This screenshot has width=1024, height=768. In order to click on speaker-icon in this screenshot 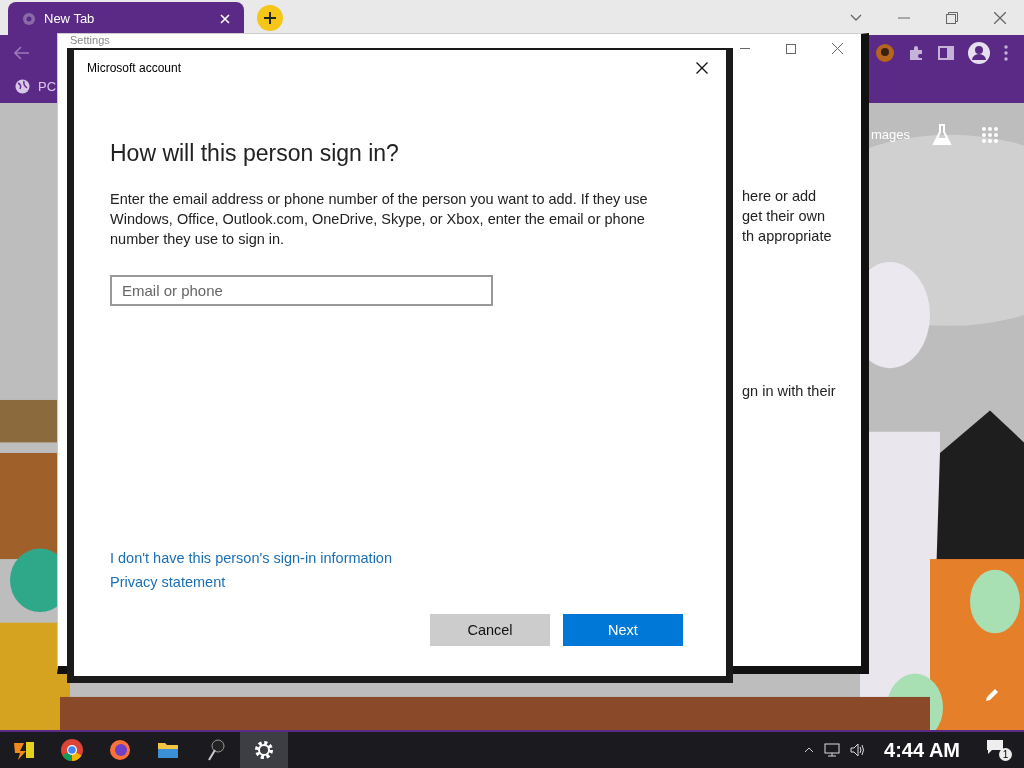, I will do `click(858, 750)`.